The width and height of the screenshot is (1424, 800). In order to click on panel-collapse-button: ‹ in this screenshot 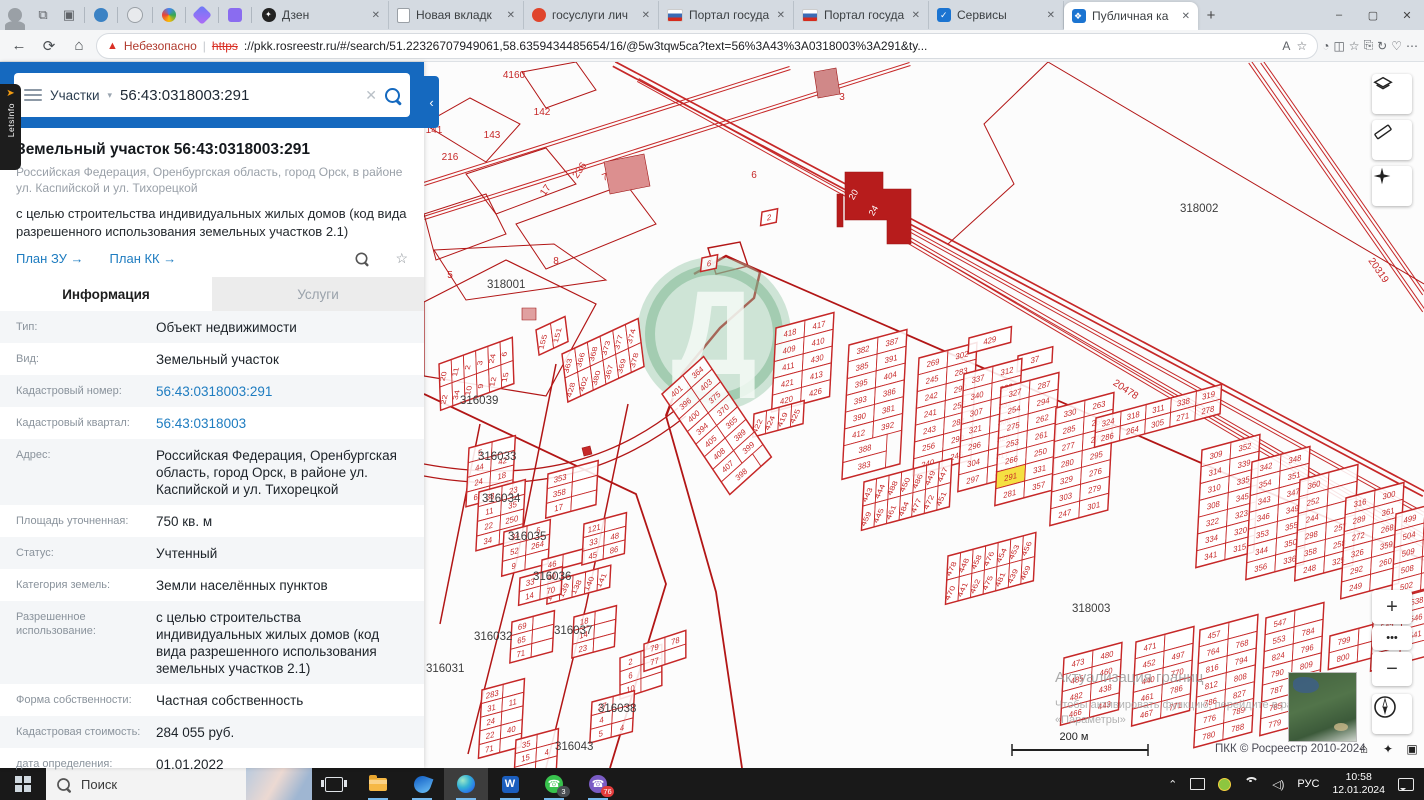, I will do `click(431, 102)`.